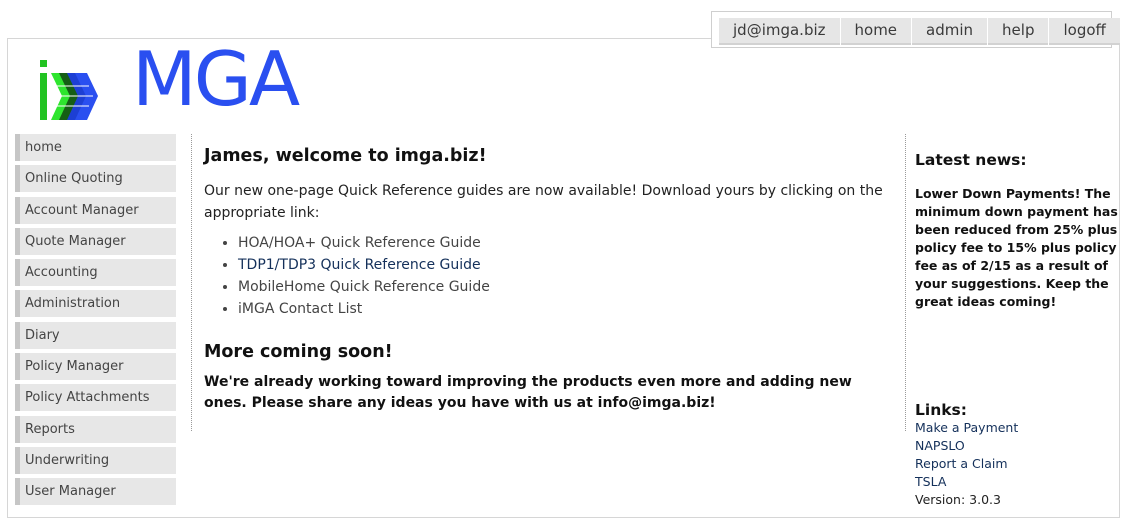  What do you see at coordinates (95, 429) in the screenshot?
I see `sidebar-item-reports: Reports` at bounding box center [95, 429].